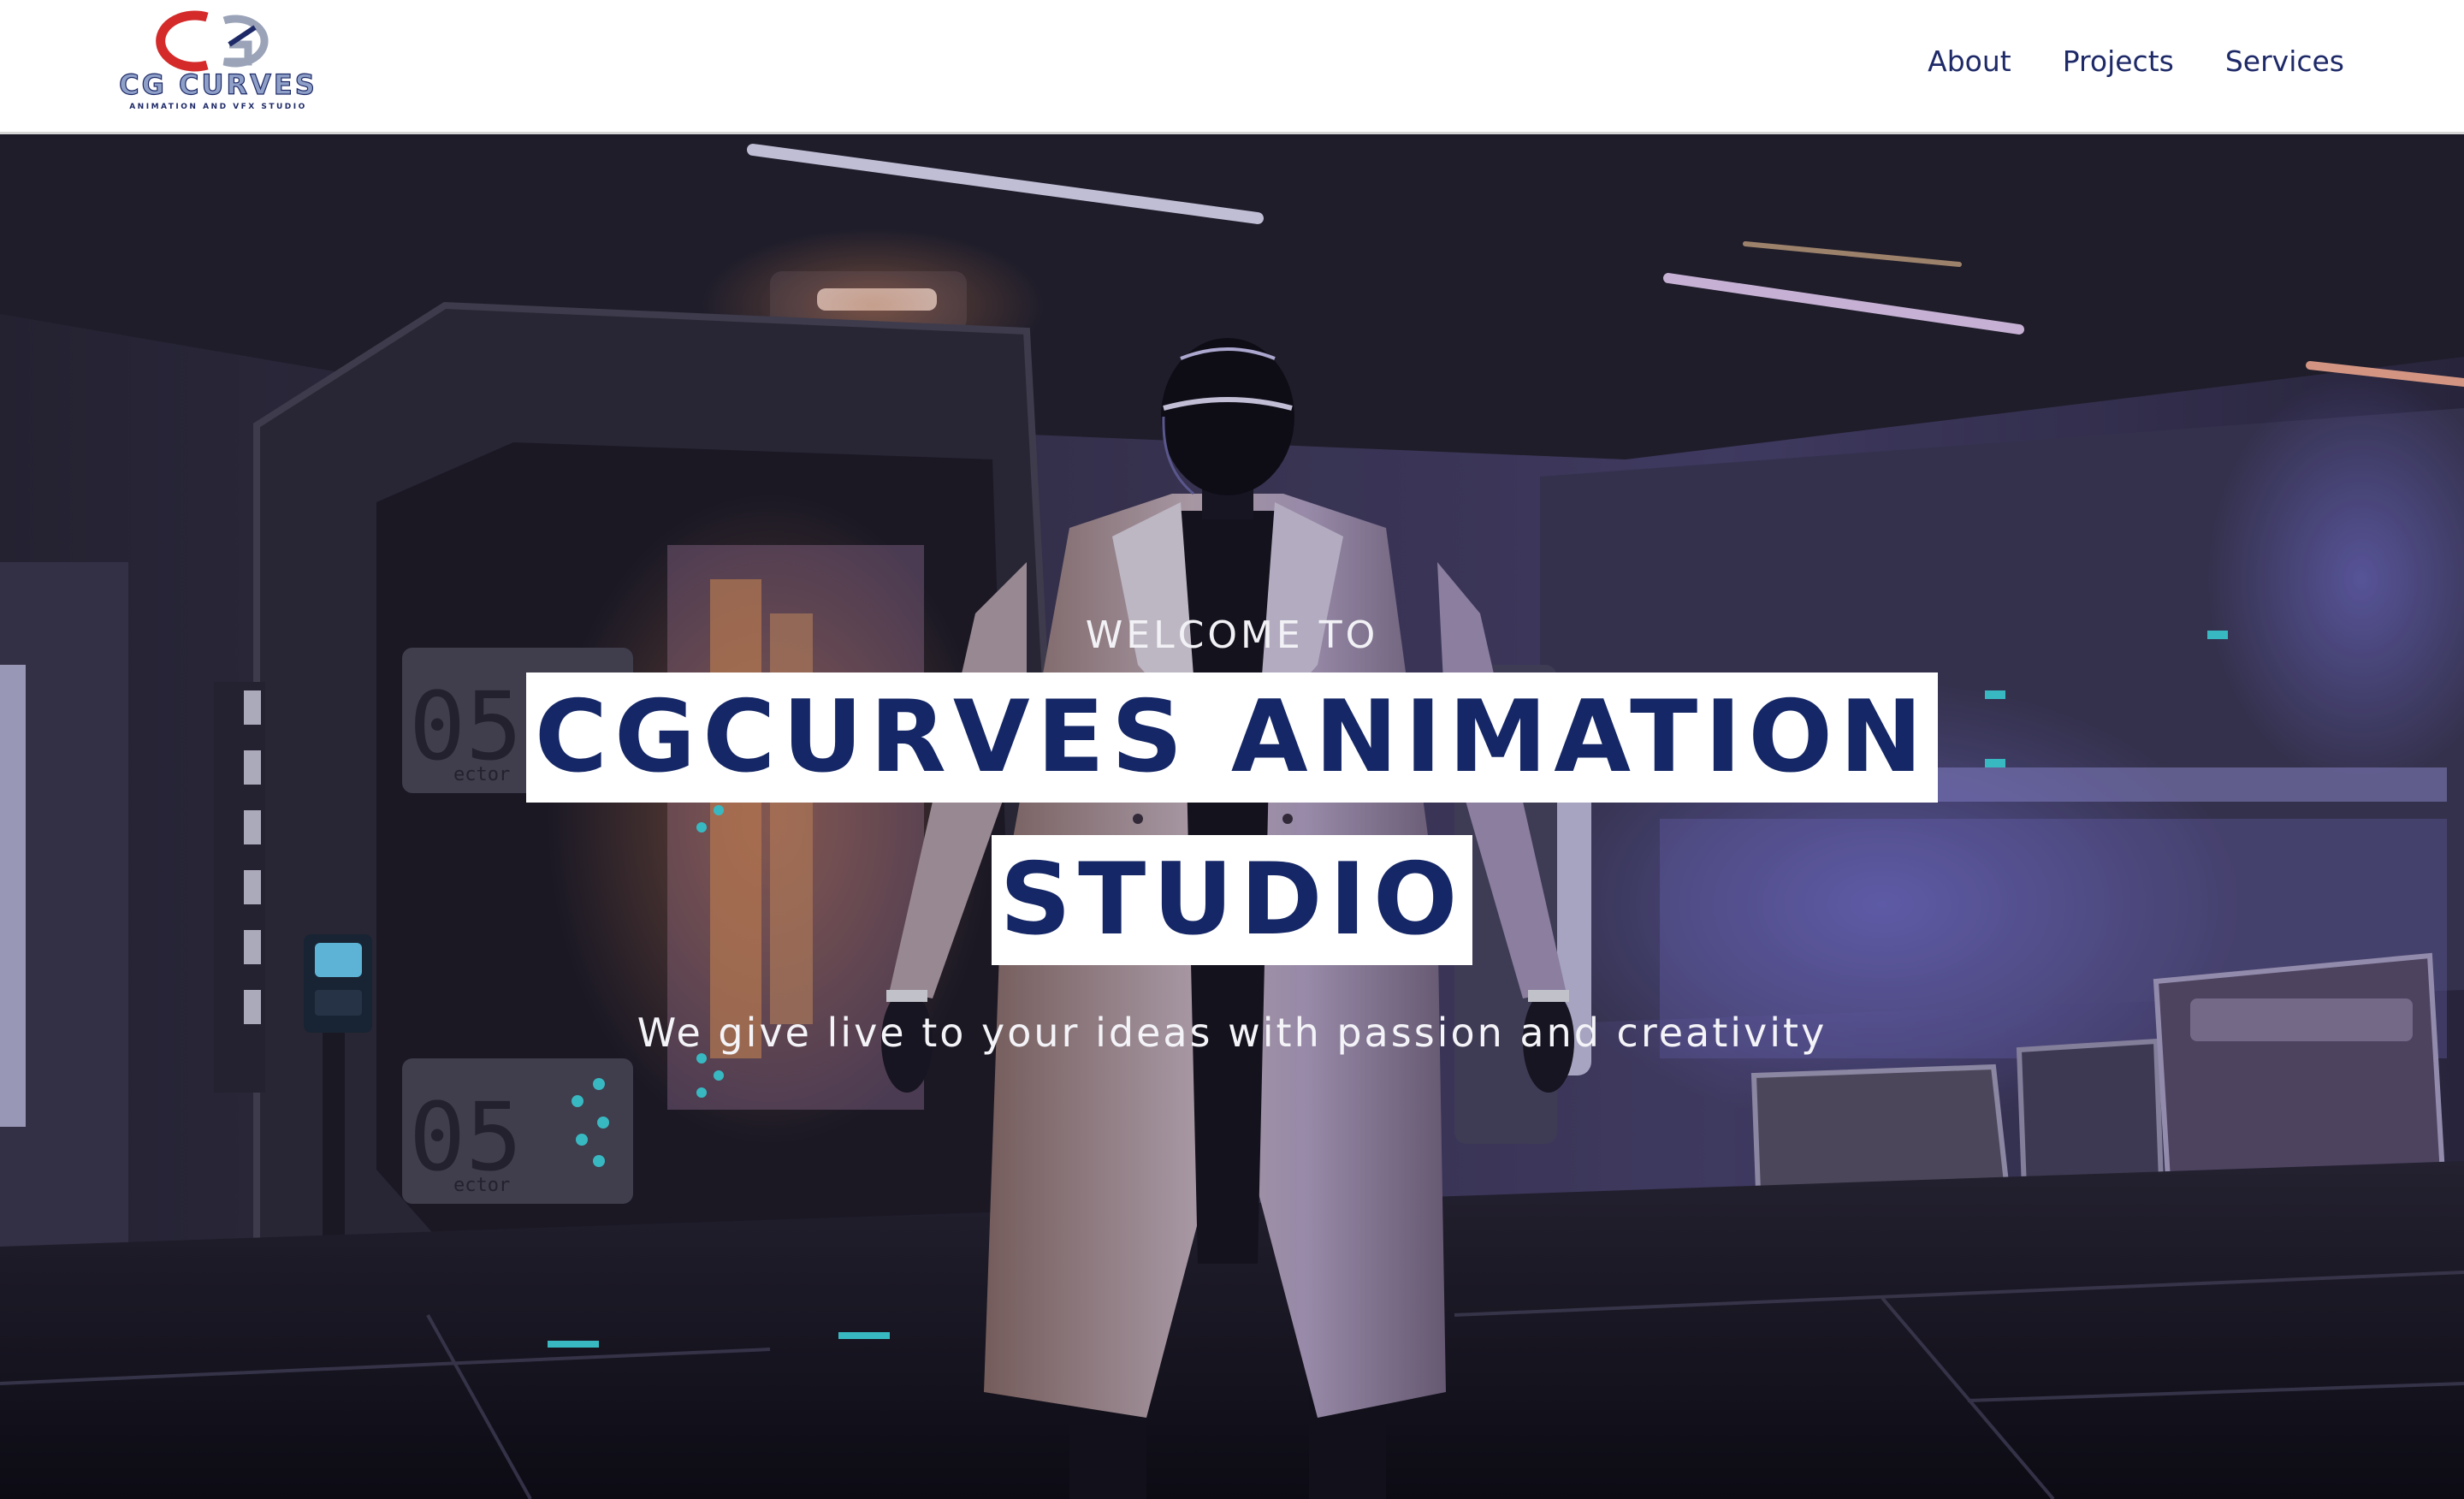  I want to click on nav-link-services: Services, so click(2284, 61).